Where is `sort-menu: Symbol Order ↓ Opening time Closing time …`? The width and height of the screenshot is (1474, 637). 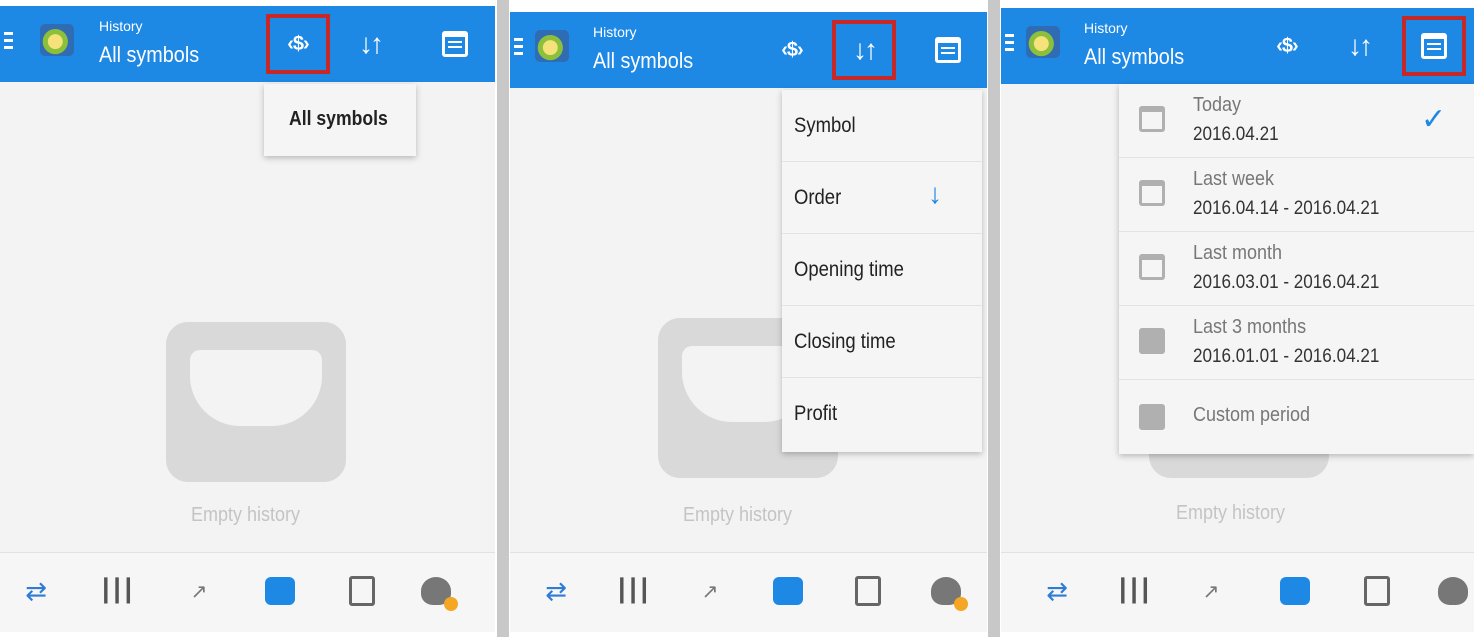 sort-menu: Symbol Order ↓ Opening time Closing time … is located at coordinates (882, 271).